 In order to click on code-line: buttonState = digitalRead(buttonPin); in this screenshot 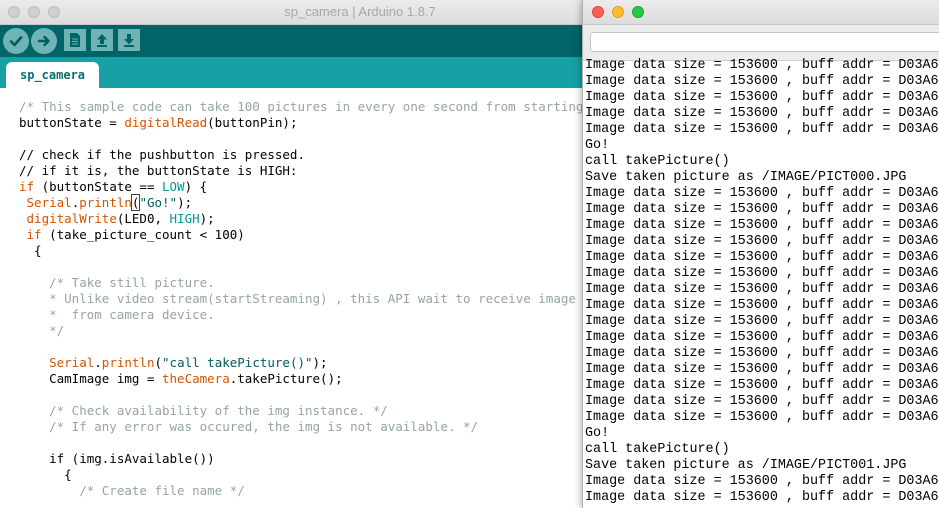, I will do `click(316, 123)`.